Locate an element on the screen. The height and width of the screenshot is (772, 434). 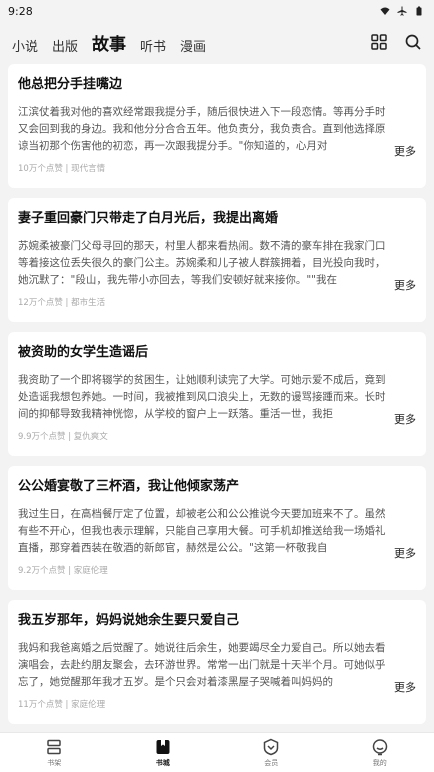
bottom-nav-label: 书城 is located at coordinates (162, 762).